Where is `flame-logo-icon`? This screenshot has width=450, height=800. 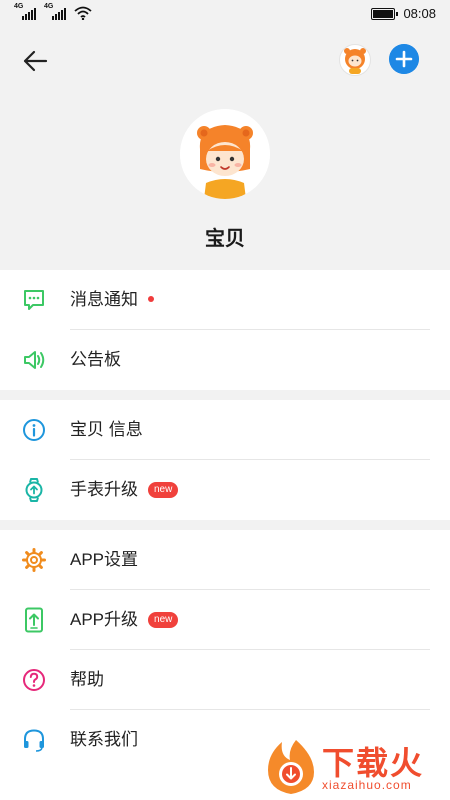
flame-logo-icon is located at coordinates (291, 767).